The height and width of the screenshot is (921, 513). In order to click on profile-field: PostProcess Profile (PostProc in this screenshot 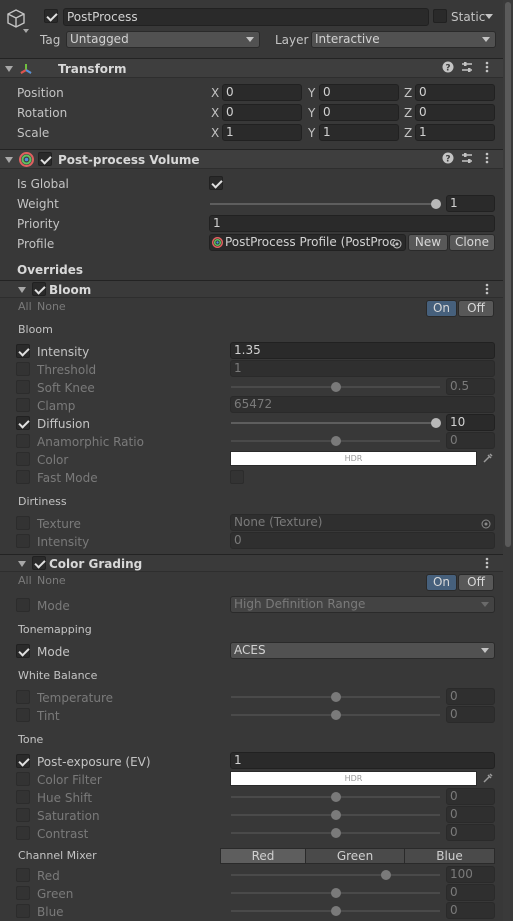, I will do `click(307, 242)`.